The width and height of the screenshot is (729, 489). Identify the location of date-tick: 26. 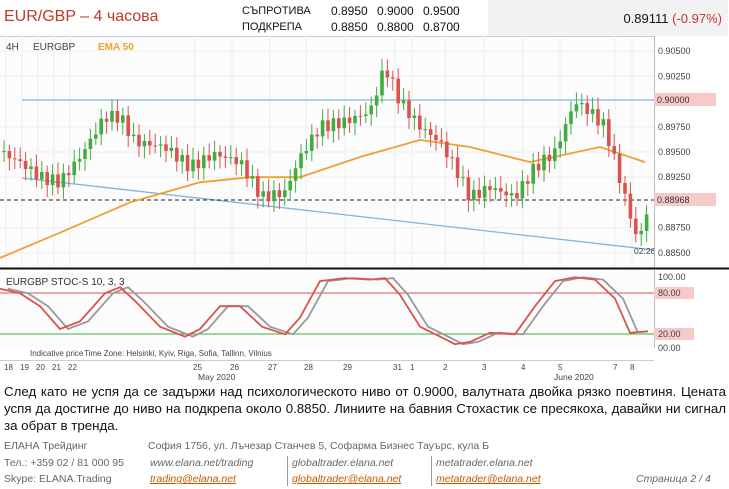
(234, 367).